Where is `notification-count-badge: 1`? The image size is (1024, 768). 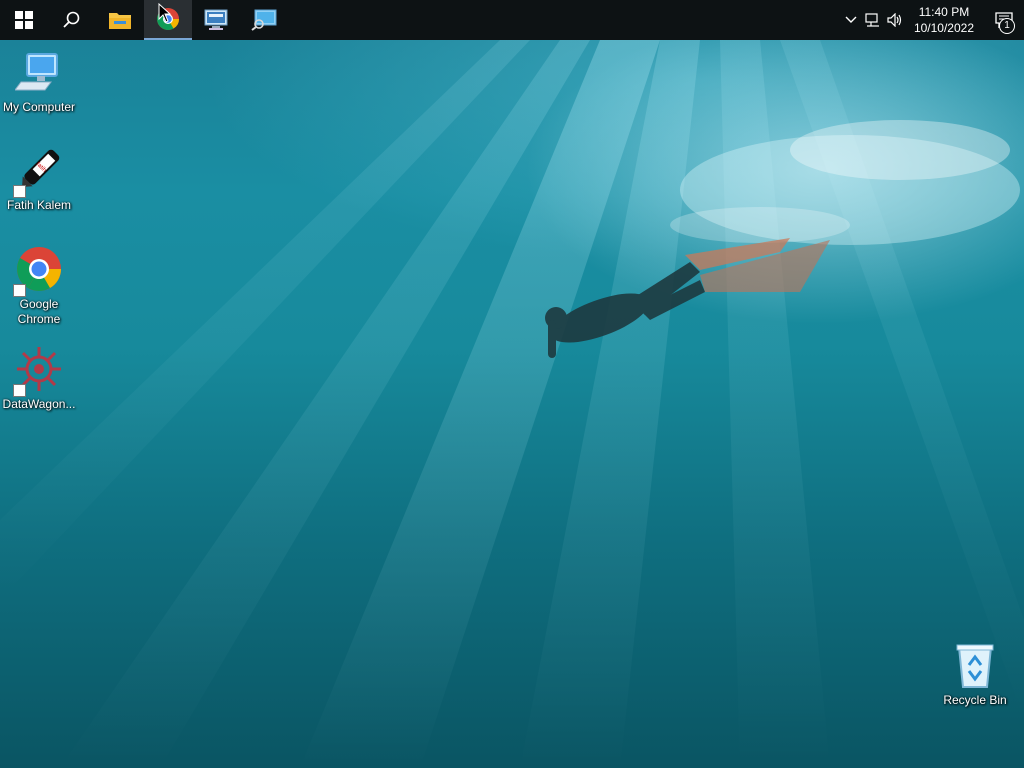
notification-count-badge: 1 is located at coordinates (1007, 26).